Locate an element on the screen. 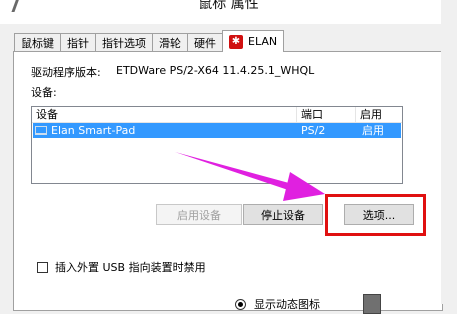 This screenshot has width=457, height=314. device-row-selected: Elan Smart-Pad PS/2 启用 is located at coordinates (217, 130).